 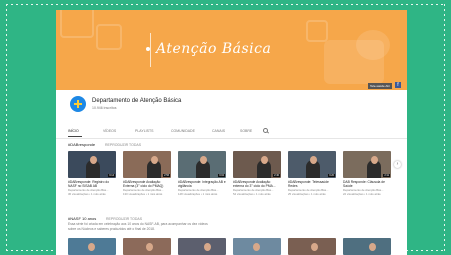 I want to click on video-thumbnail: 3:02, so click(x=202, y=164).